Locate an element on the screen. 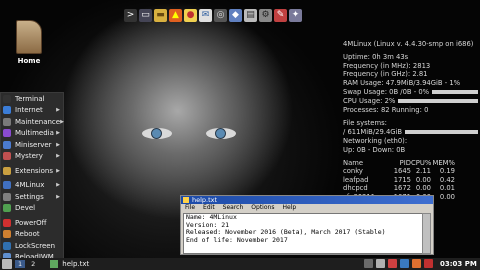 This screenshot has height=270, width=480. conky-fs-title: File systems: is located at coordinates (365, 123).